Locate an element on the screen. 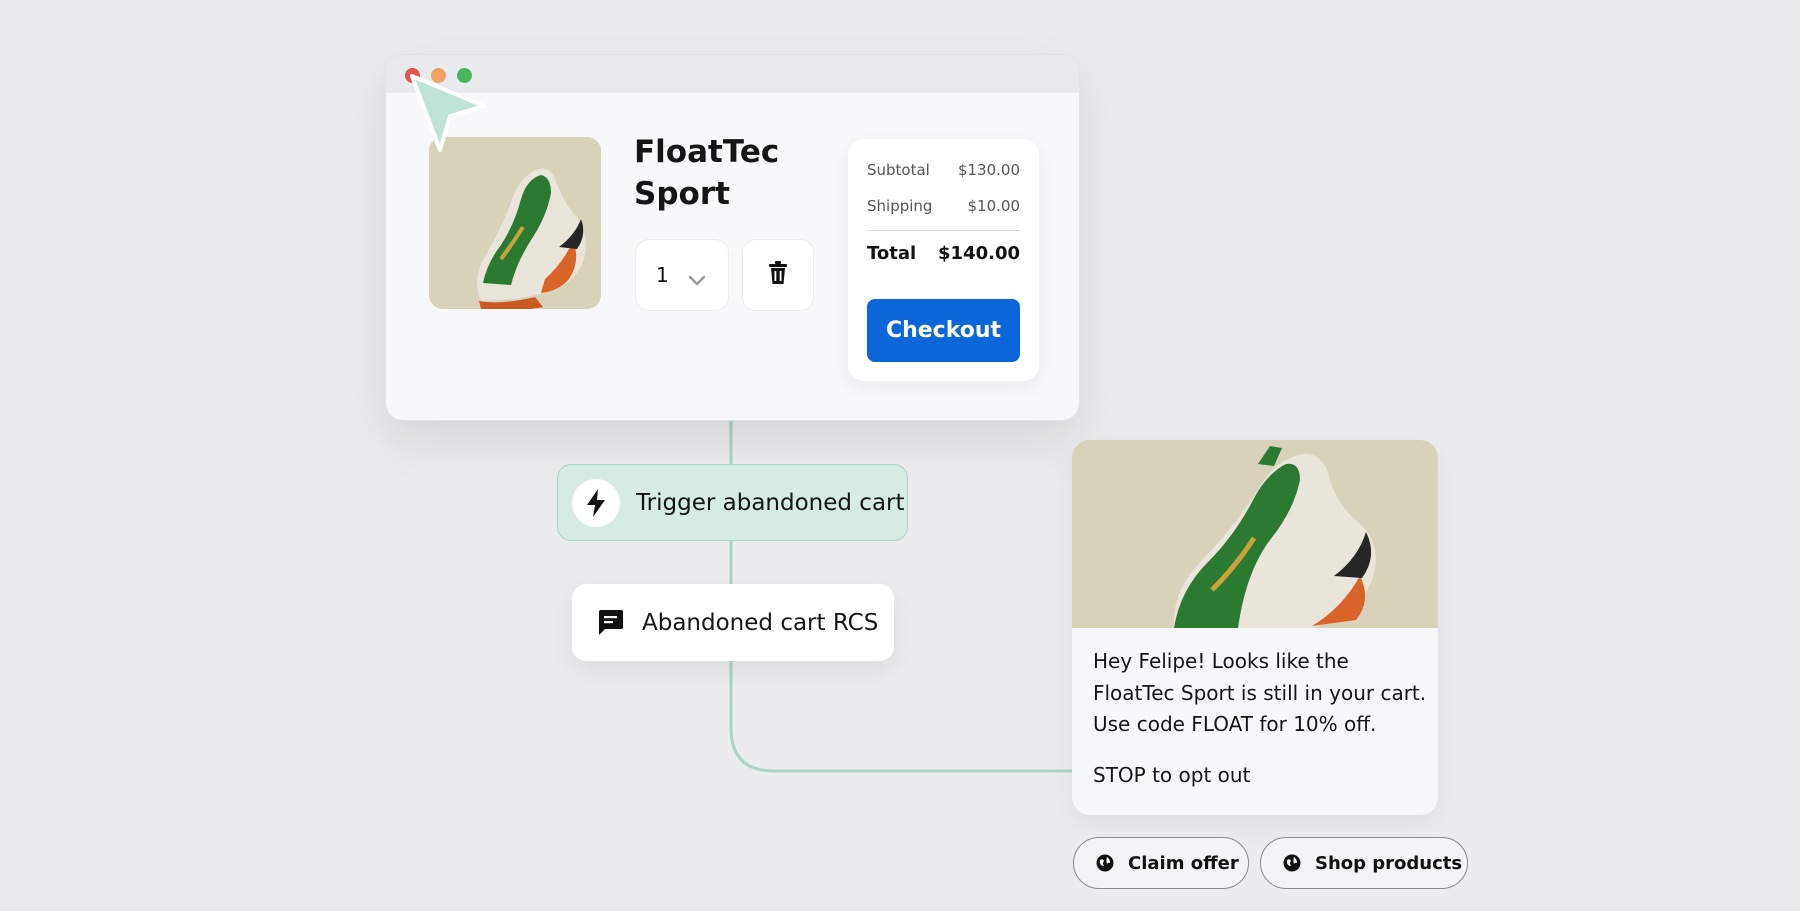 The height and width of the screenshot is (911, 1800). rcs-label: Abandoned cart RCS is located at coordinates (760, 622).